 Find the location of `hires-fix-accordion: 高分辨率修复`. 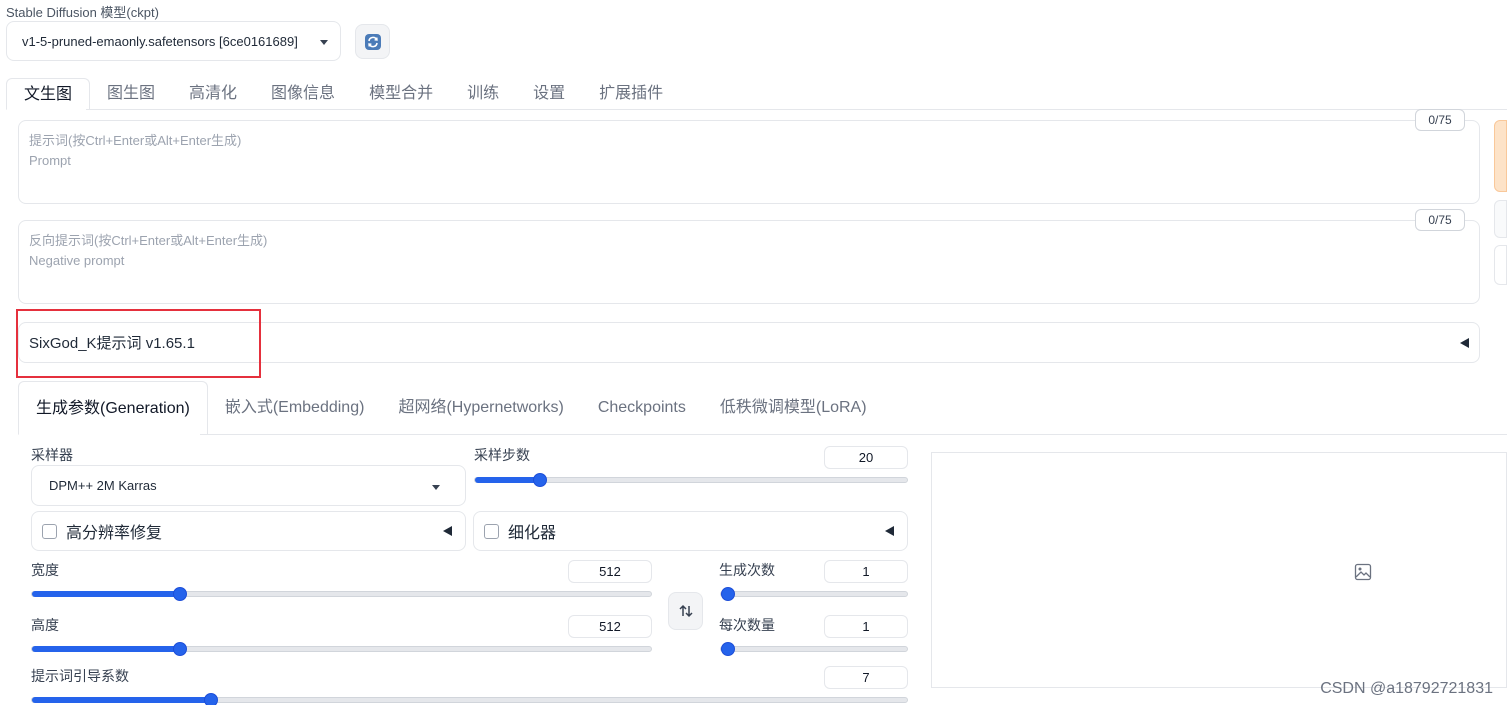

hires-fix-accordion: 高分辨率修复 is located at coordinates (248, 531).